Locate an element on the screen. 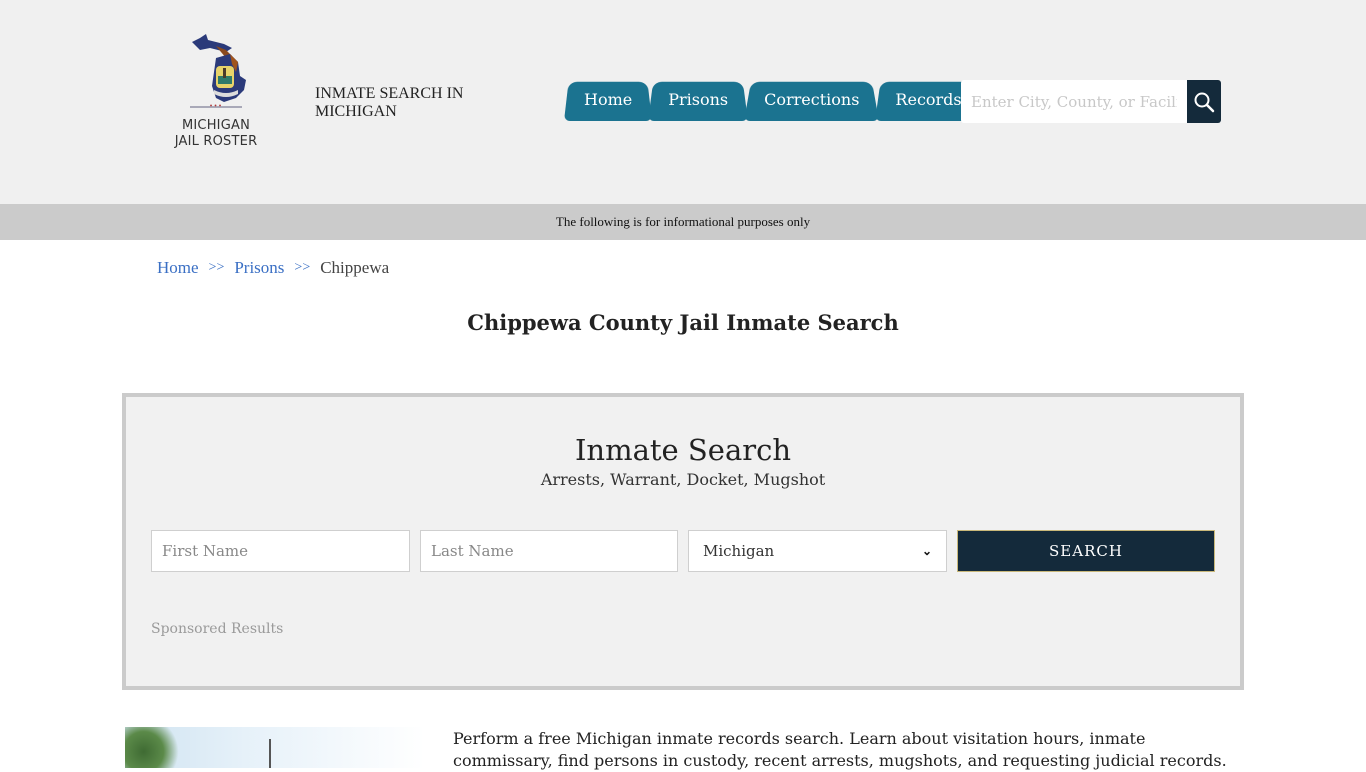 The width and height of the screenshot is (1366, 772). nav-corrections-label: Corrections is located at coordinates (812, 99).